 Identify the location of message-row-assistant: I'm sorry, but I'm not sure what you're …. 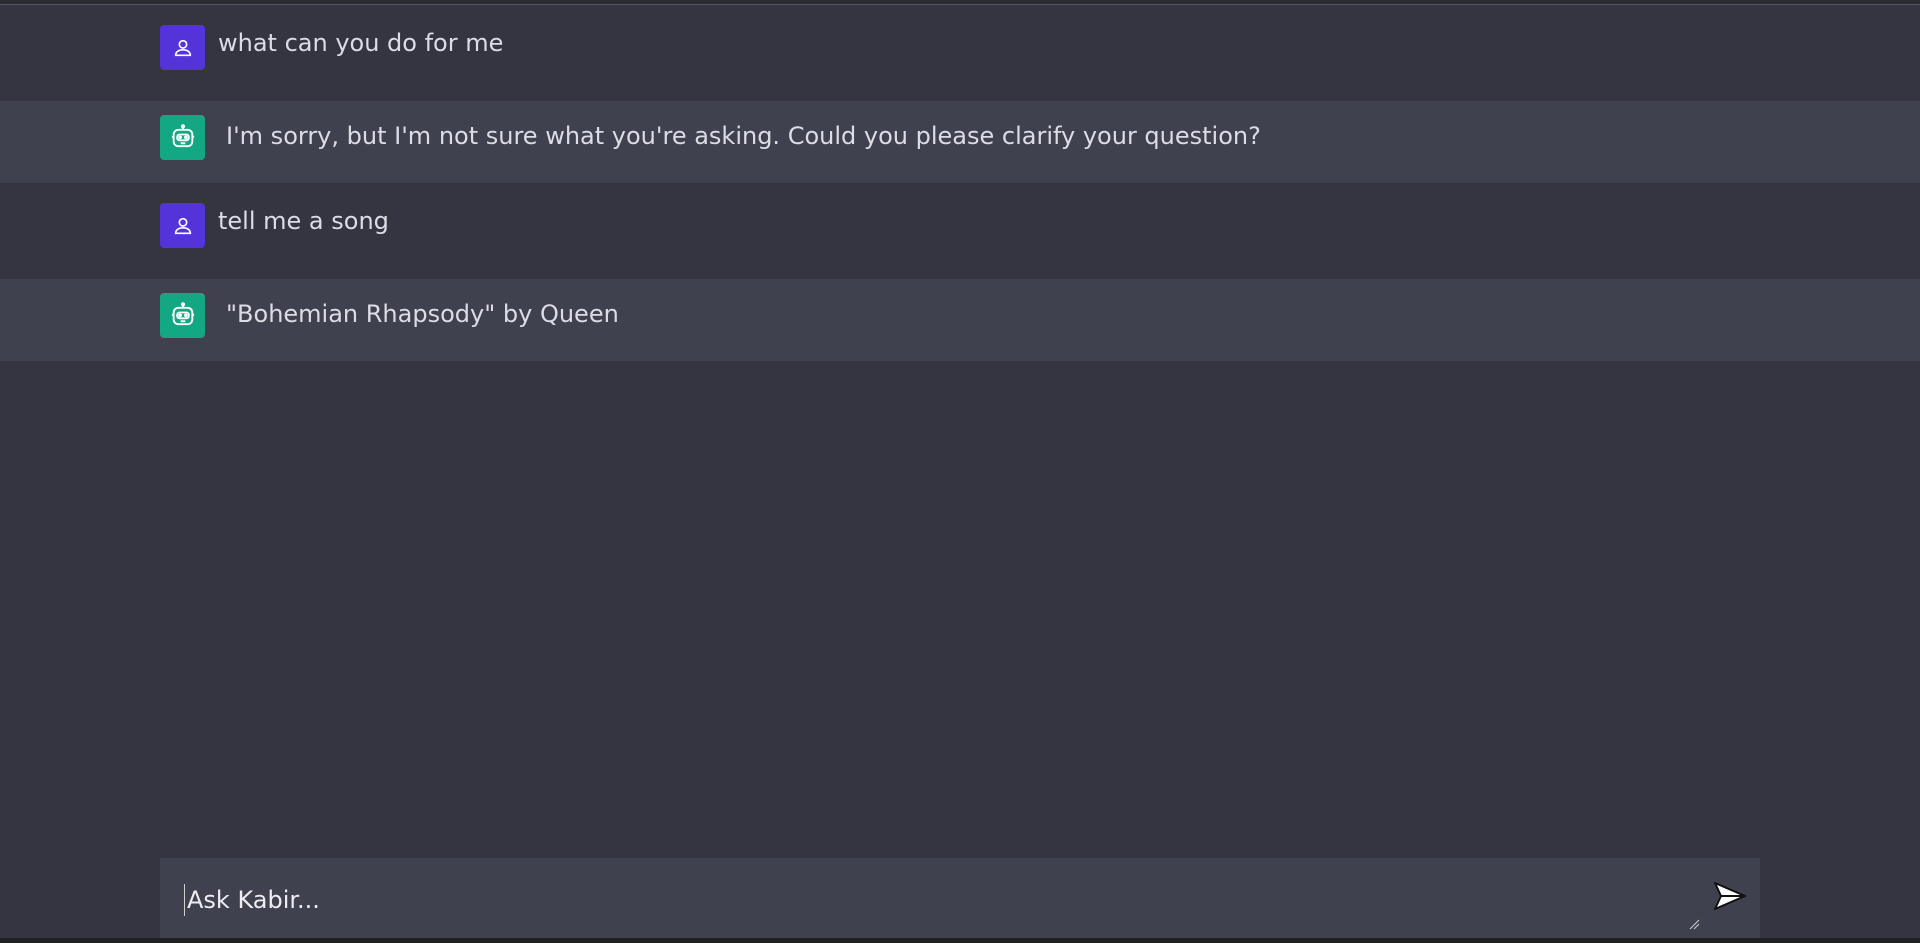
(960, 142).